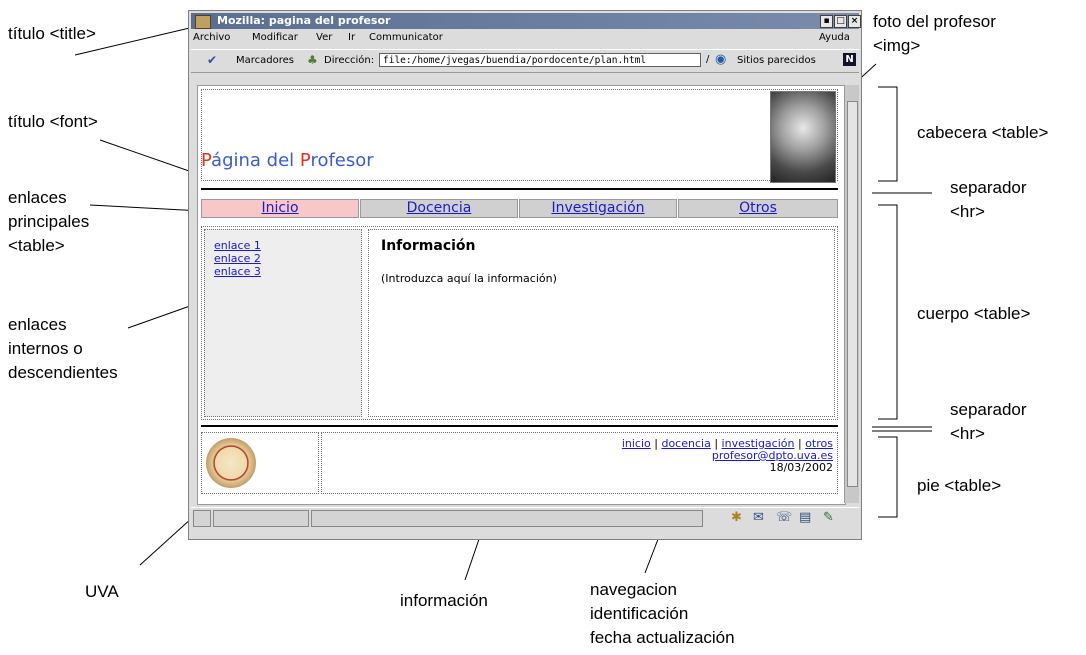 The image size is (1086, 655). Describe the element at coordinates (888, 134) in the screenshot. I see `bracket-header` at that location.